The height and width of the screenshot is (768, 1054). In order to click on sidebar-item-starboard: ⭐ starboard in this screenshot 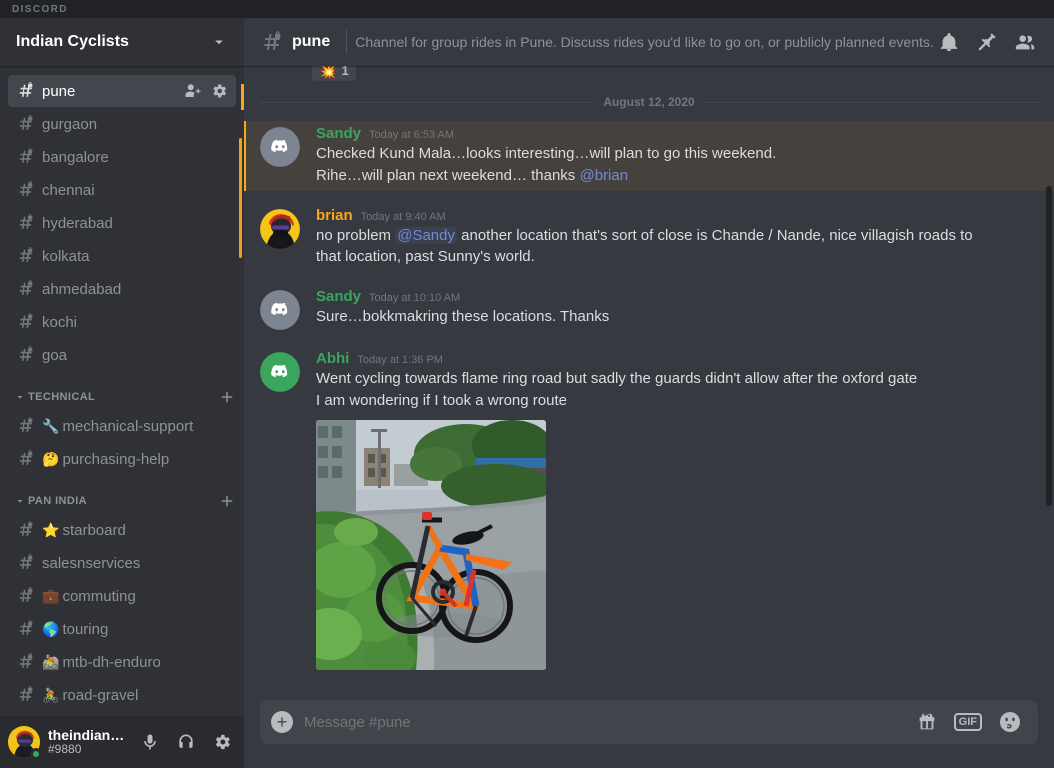, I will do `click(122, 530)`.